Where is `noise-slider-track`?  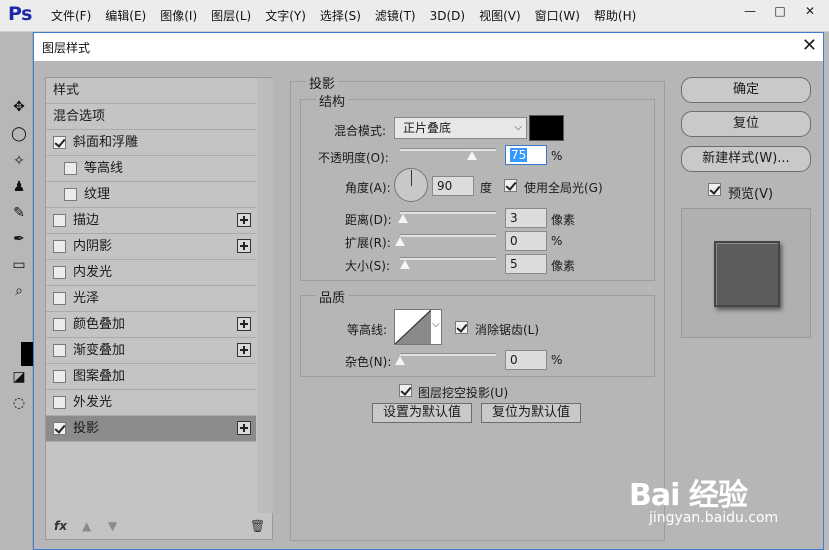
noise-slider-track is located at coordinates (448, 354).